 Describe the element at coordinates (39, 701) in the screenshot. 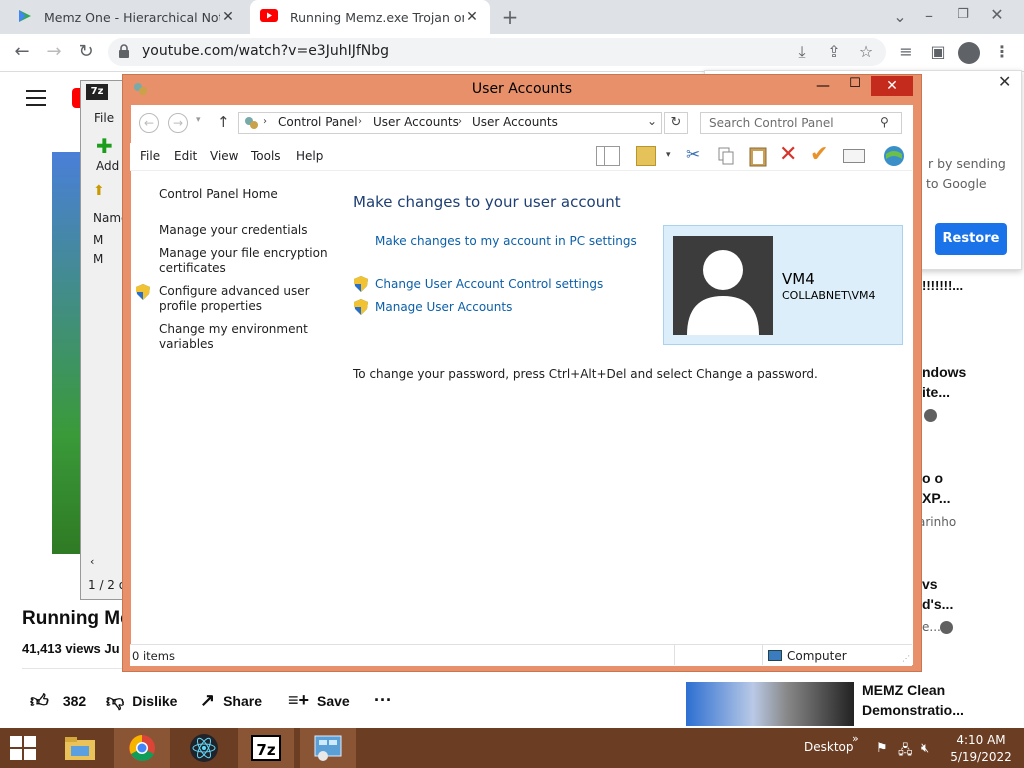

I see `thumb-up-icon: 👍︎` at that location.